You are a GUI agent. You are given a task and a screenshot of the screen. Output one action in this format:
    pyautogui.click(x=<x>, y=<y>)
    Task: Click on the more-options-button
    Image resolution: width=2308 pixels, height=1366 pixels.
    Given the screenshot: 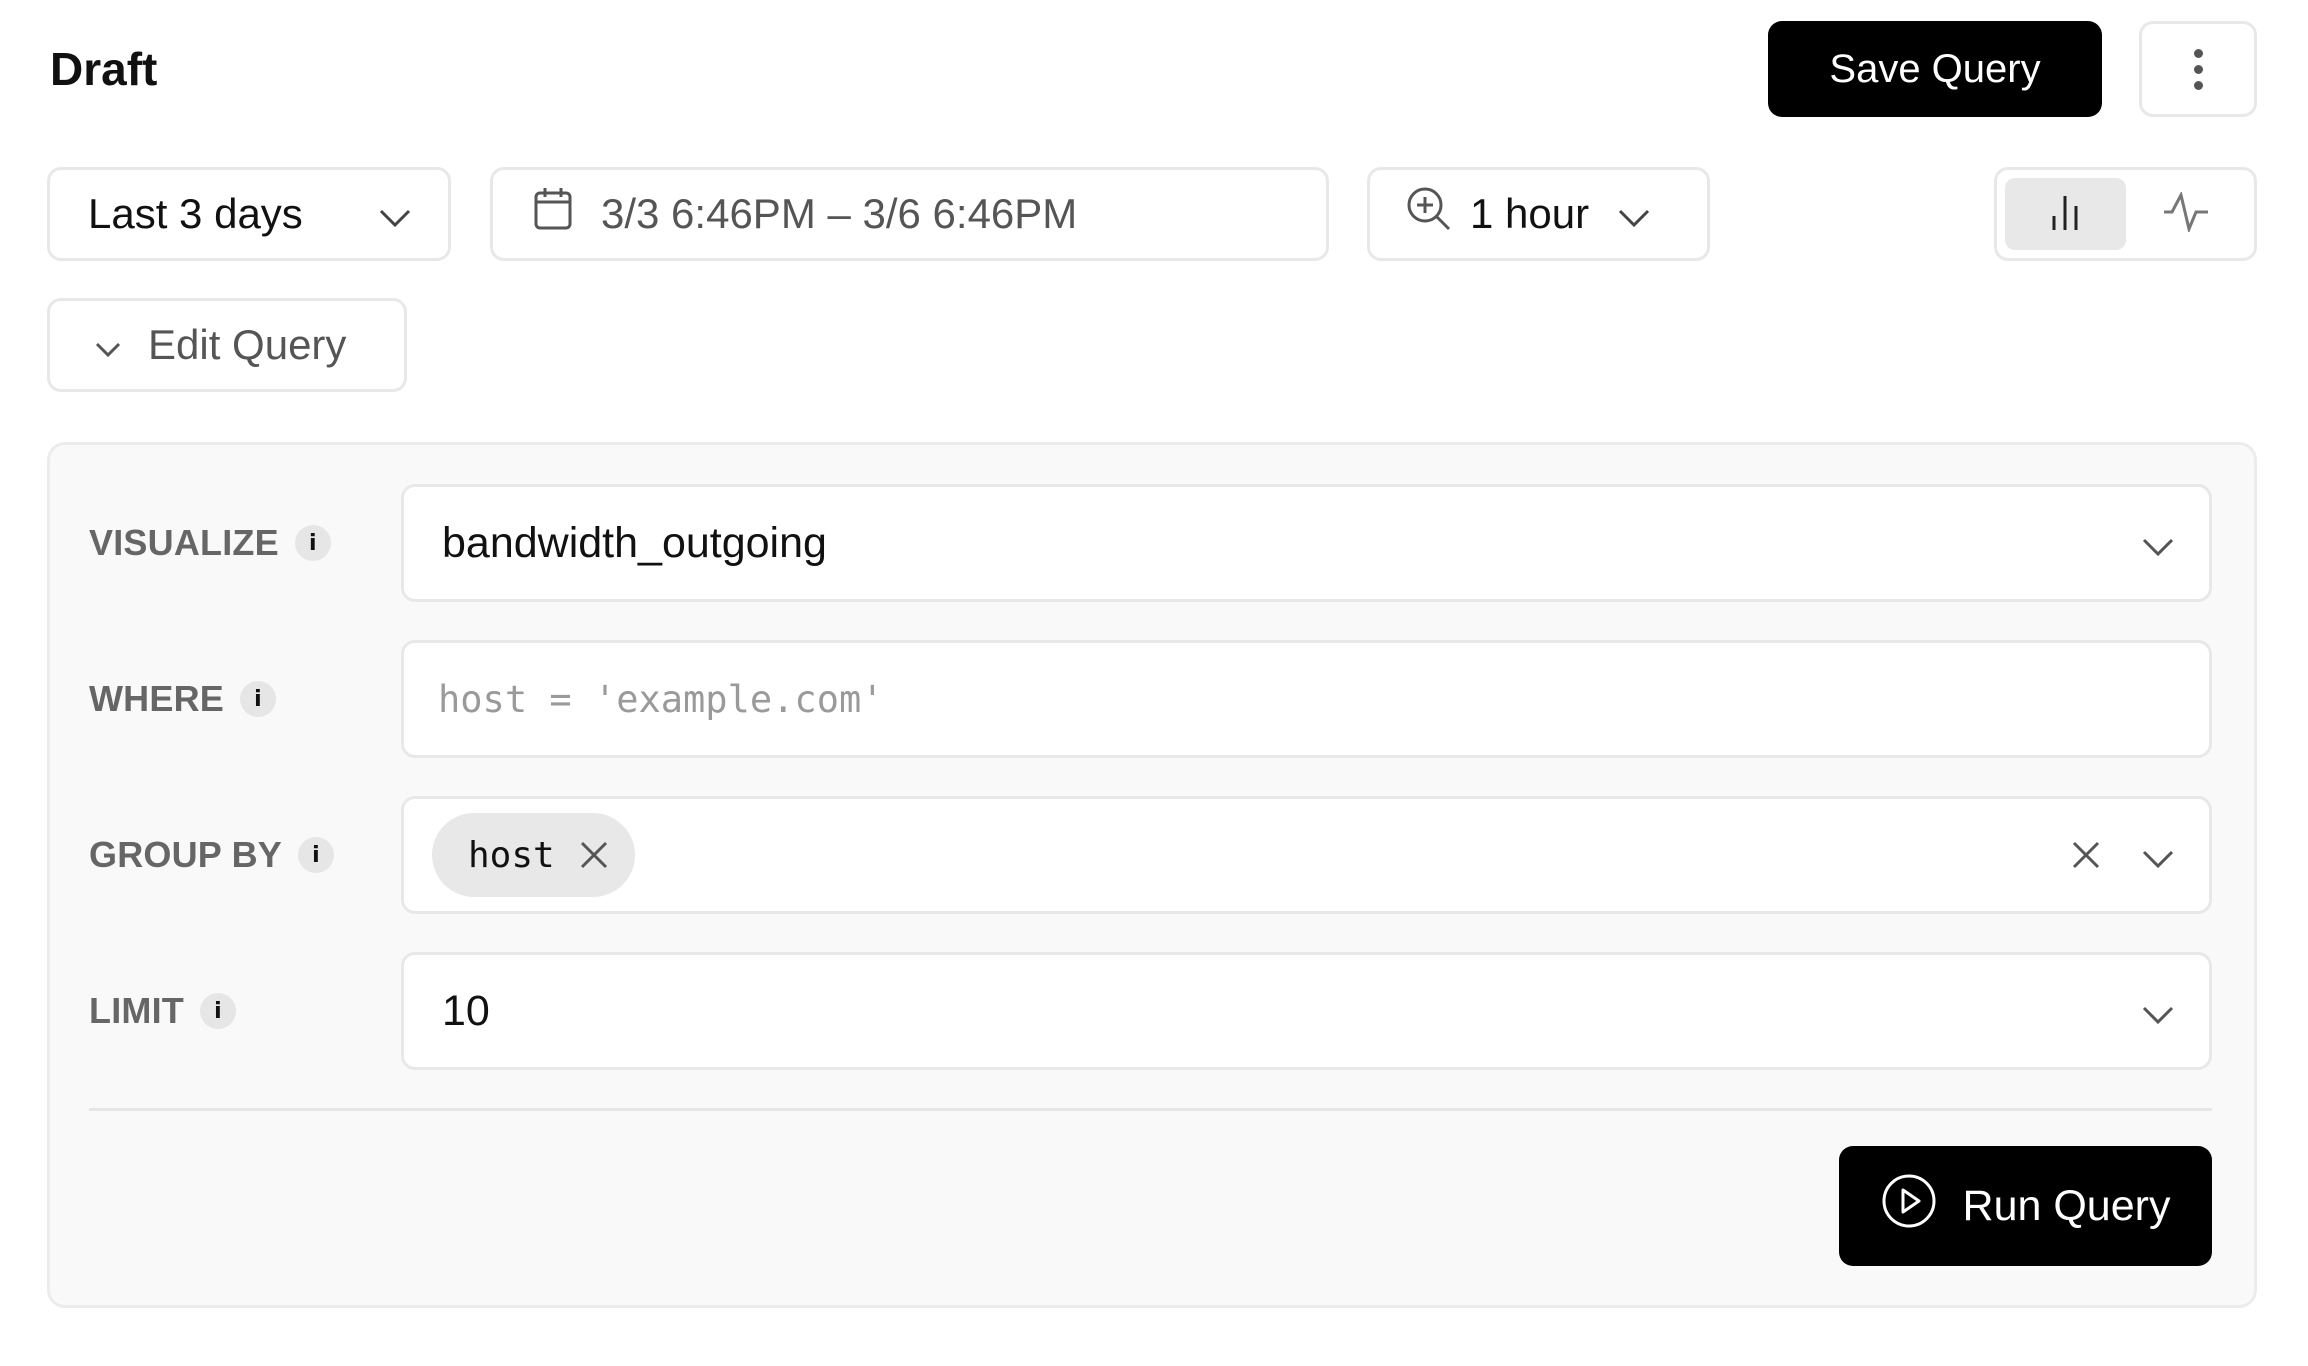 What is the action you would take?
    pyautogui.click(x=2198, y=69)
    